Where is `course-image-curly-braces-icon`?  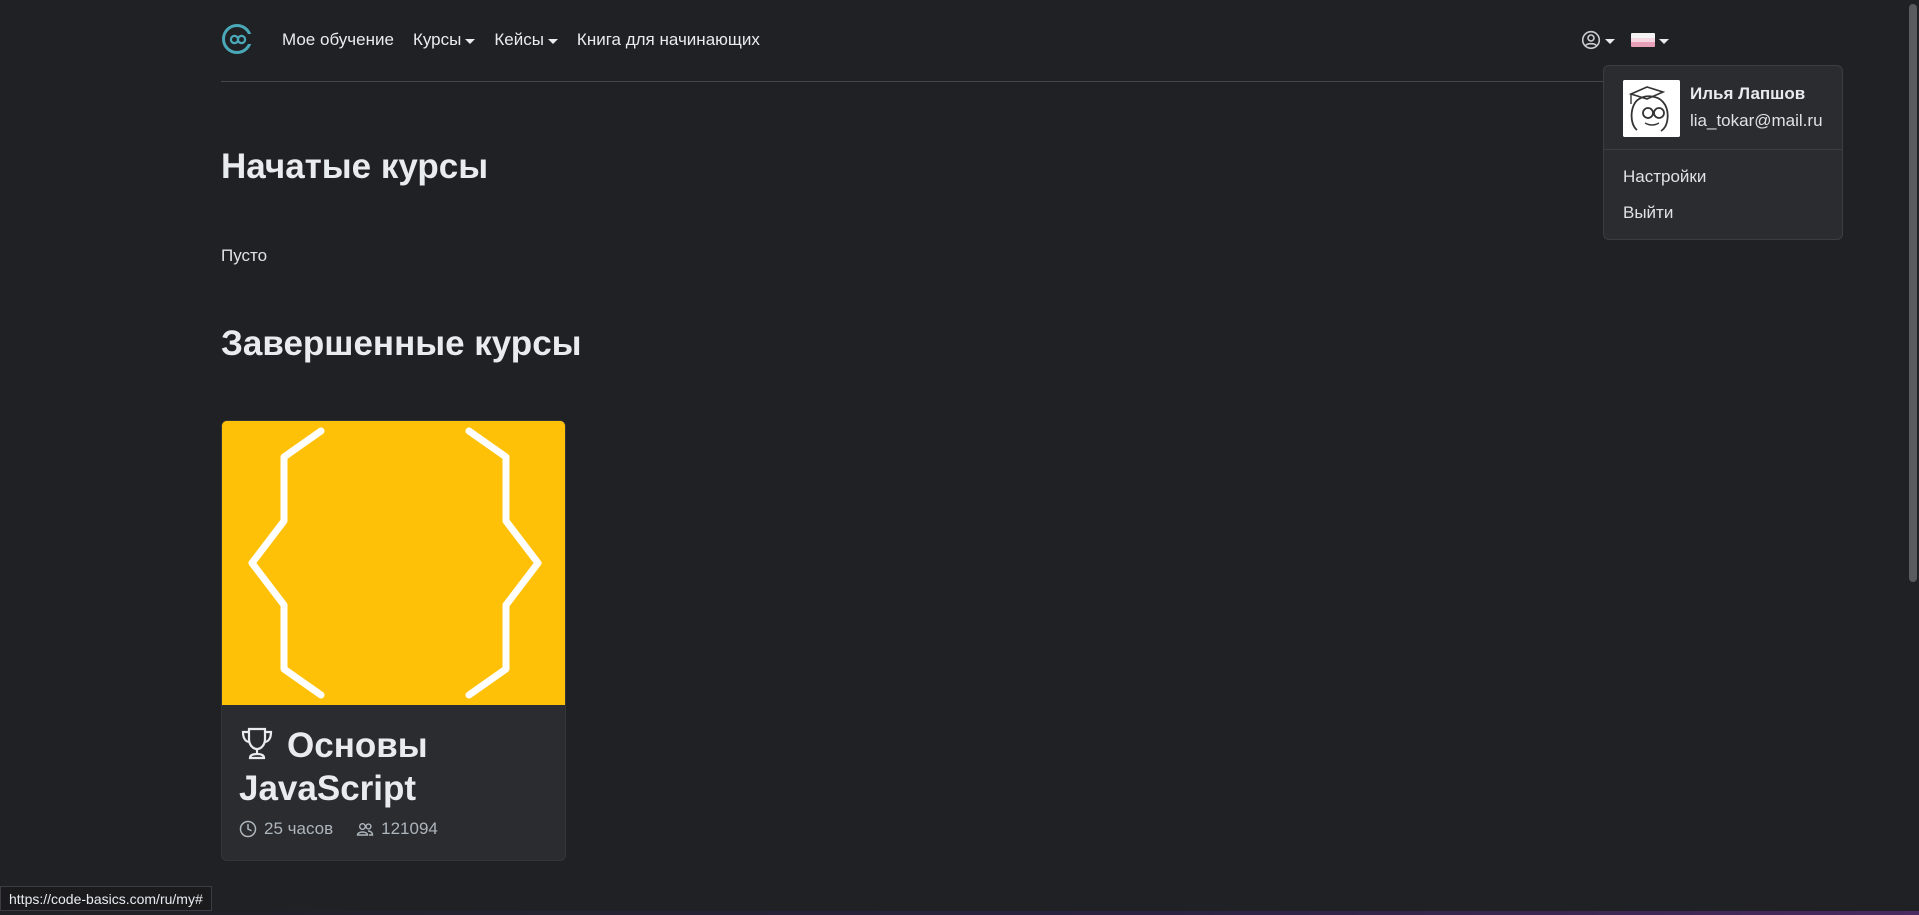
course-image-curly-braces-icon is located at coordinates (393, 563).